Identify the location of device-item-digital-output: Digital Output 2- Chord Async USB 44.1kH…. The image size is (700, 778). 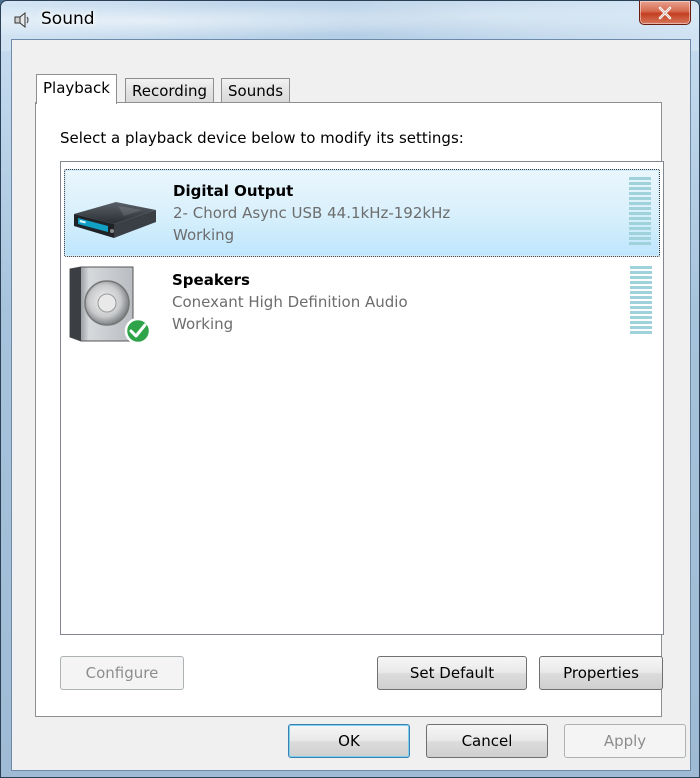
(362, 213).